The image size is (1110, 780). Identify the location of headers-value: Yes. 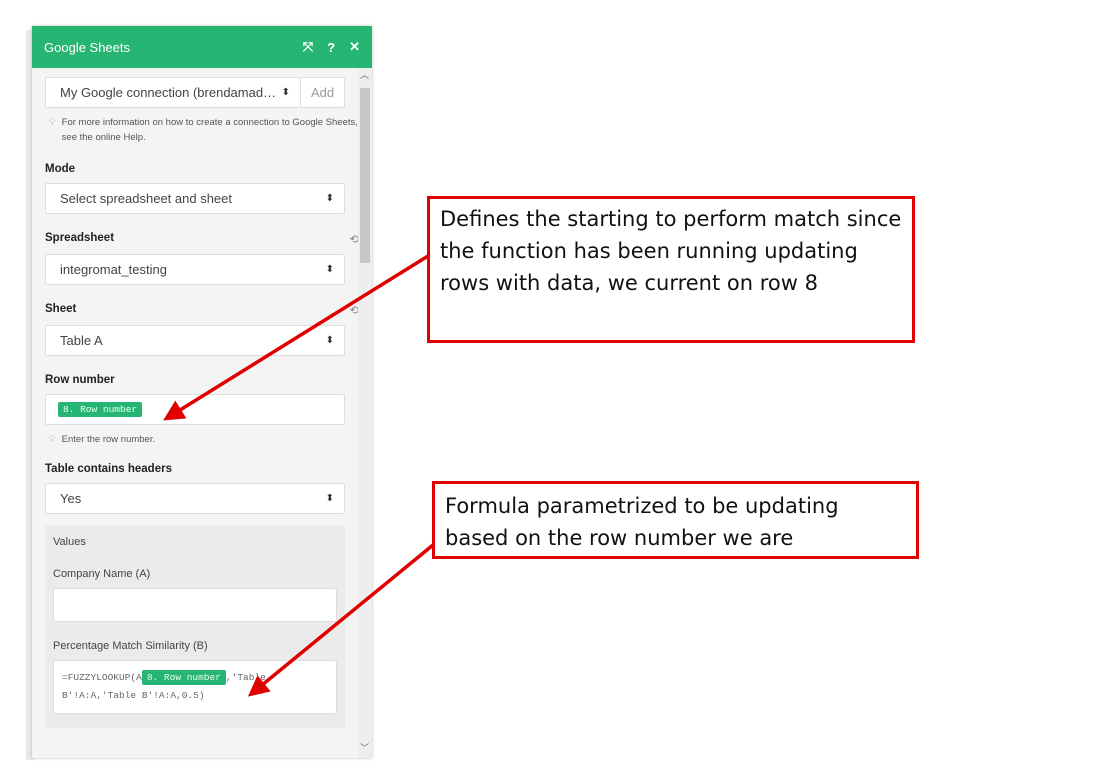
(71, 498).